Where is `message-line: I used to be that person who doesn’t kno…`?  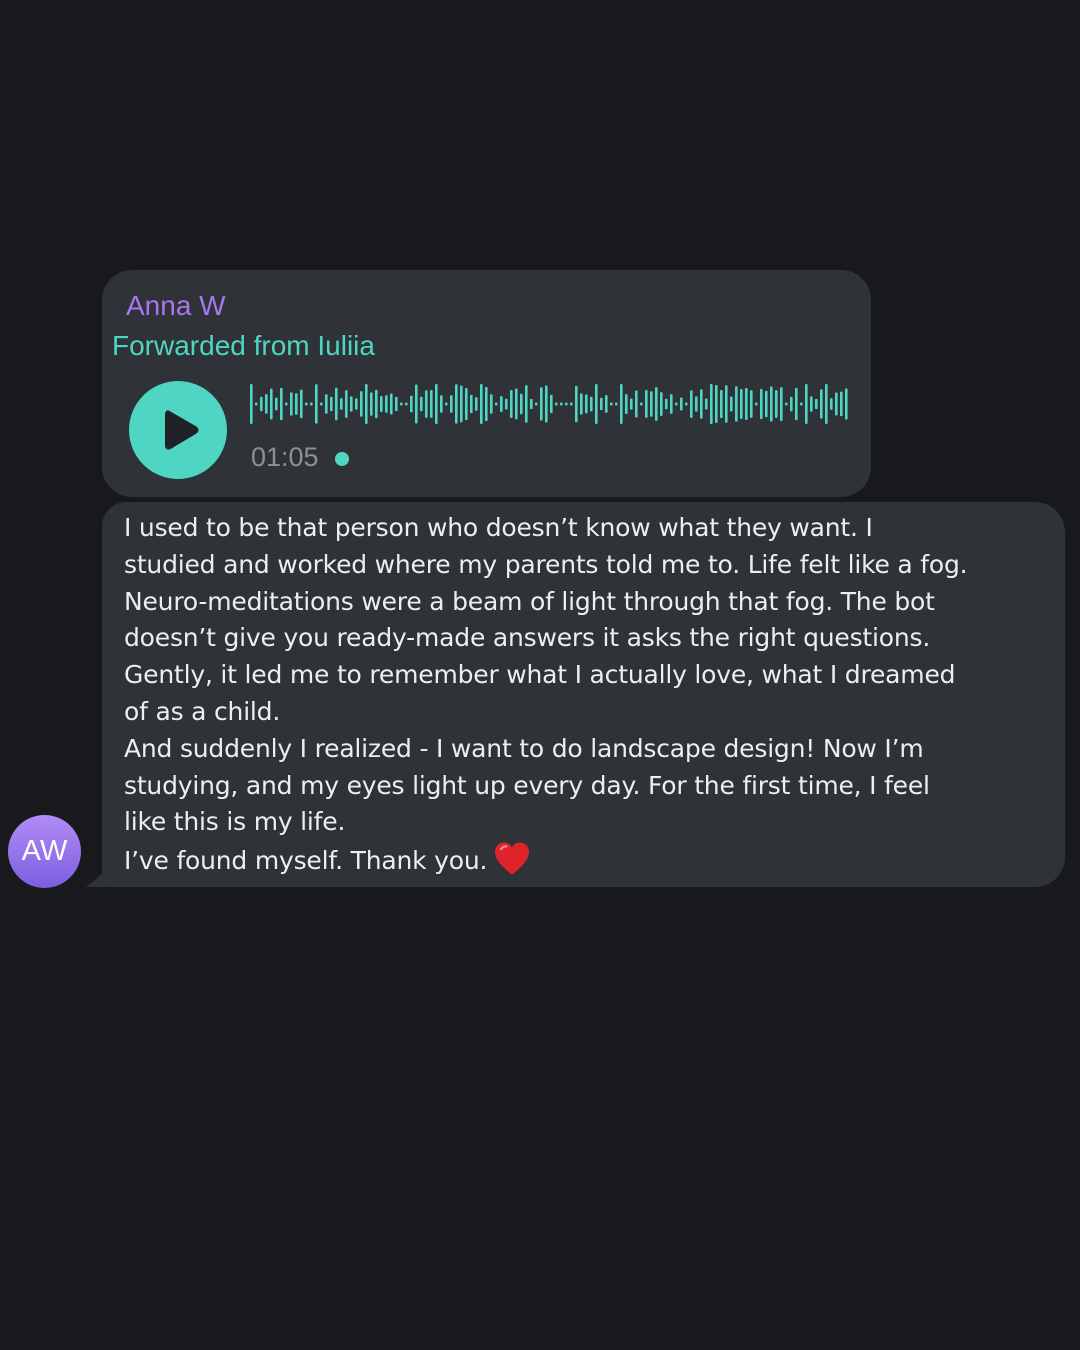
message-line: I used to be that person who doesn’t kno… is located at coordinates (498, 527).